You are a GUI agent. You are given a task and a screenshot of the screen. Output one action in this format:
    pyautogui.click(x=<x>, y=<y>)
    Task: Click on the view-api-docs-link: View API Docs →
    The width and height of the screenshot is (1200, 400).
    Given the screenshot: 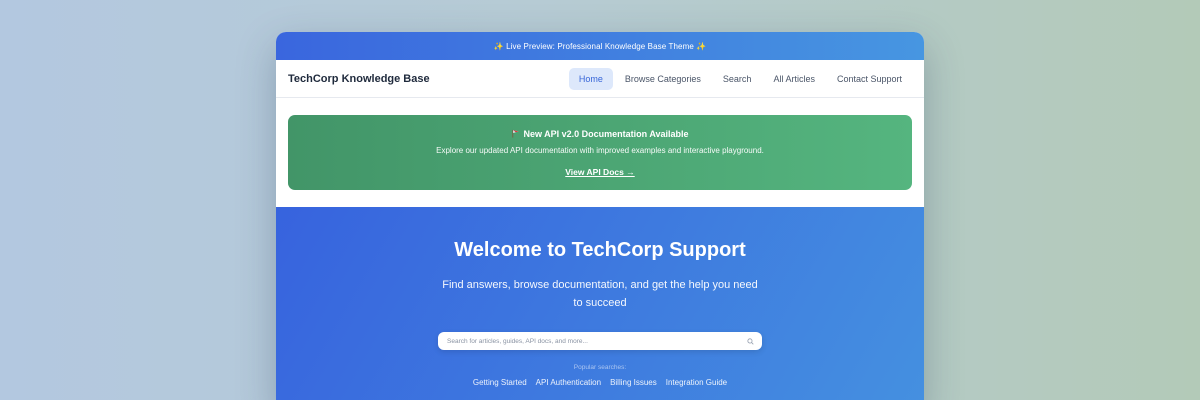 What is the action you would take?
    pyautogui.click(x=599, y=172)
    